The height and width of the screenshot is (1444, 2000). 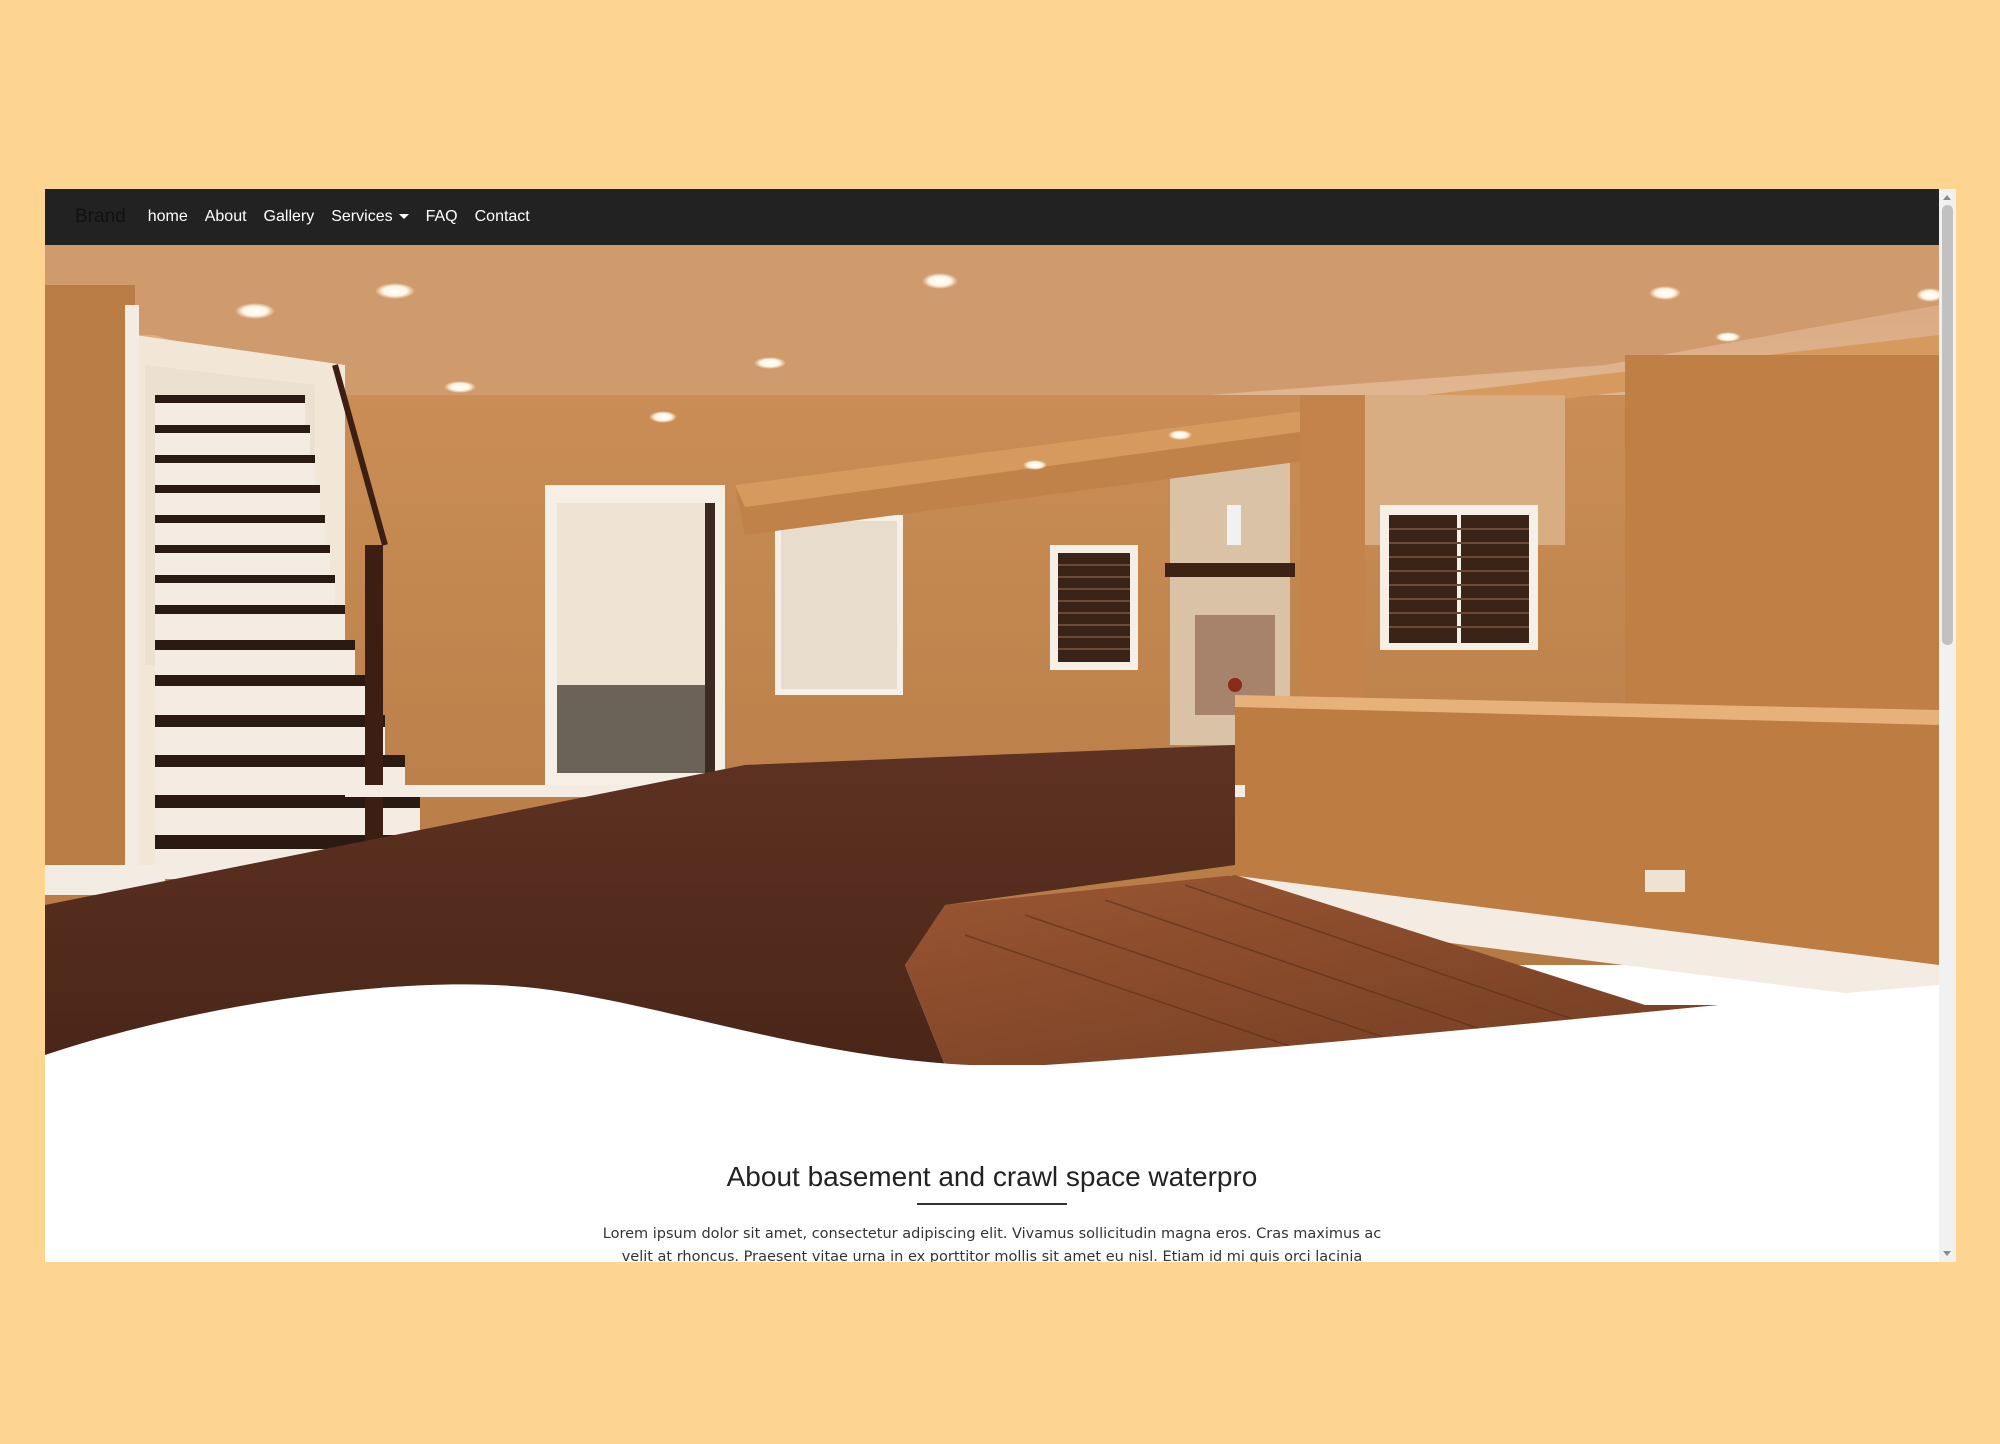 I want to click on nav-link-gallery: Gallery, so click(x=289, y=217).